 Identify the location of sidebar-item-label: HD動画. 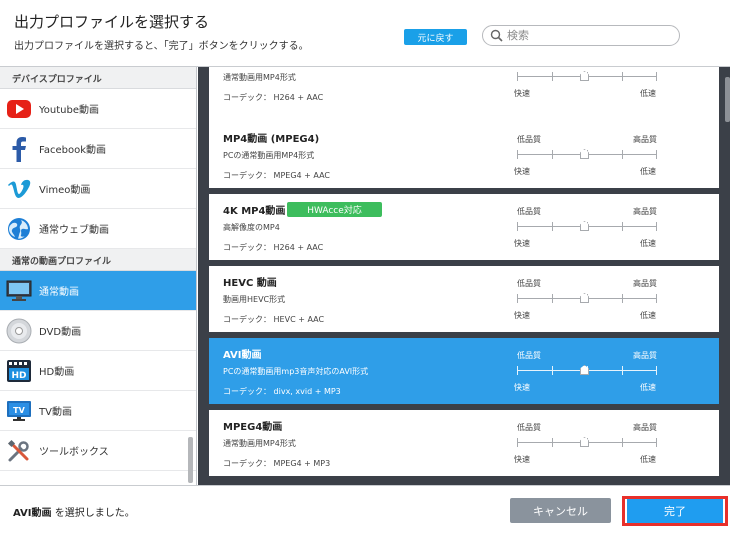
(57, 372).